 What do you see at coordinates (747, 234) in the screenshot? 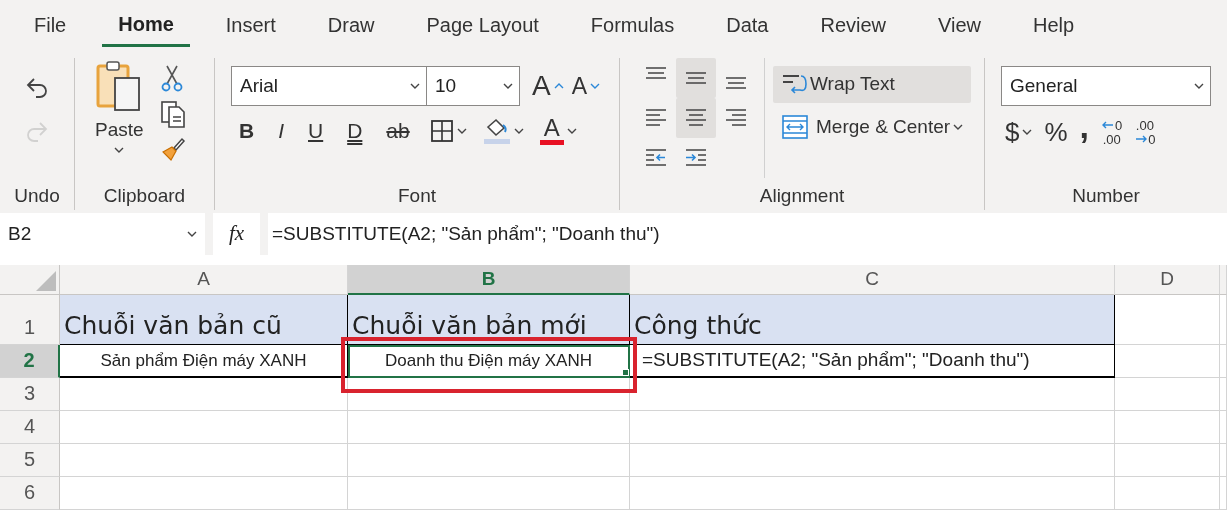
I see `formula-input: =SUBSTITUTE(A2; "Sản phẩm"; "Doanh thu")` at bounding box center [747, 234].